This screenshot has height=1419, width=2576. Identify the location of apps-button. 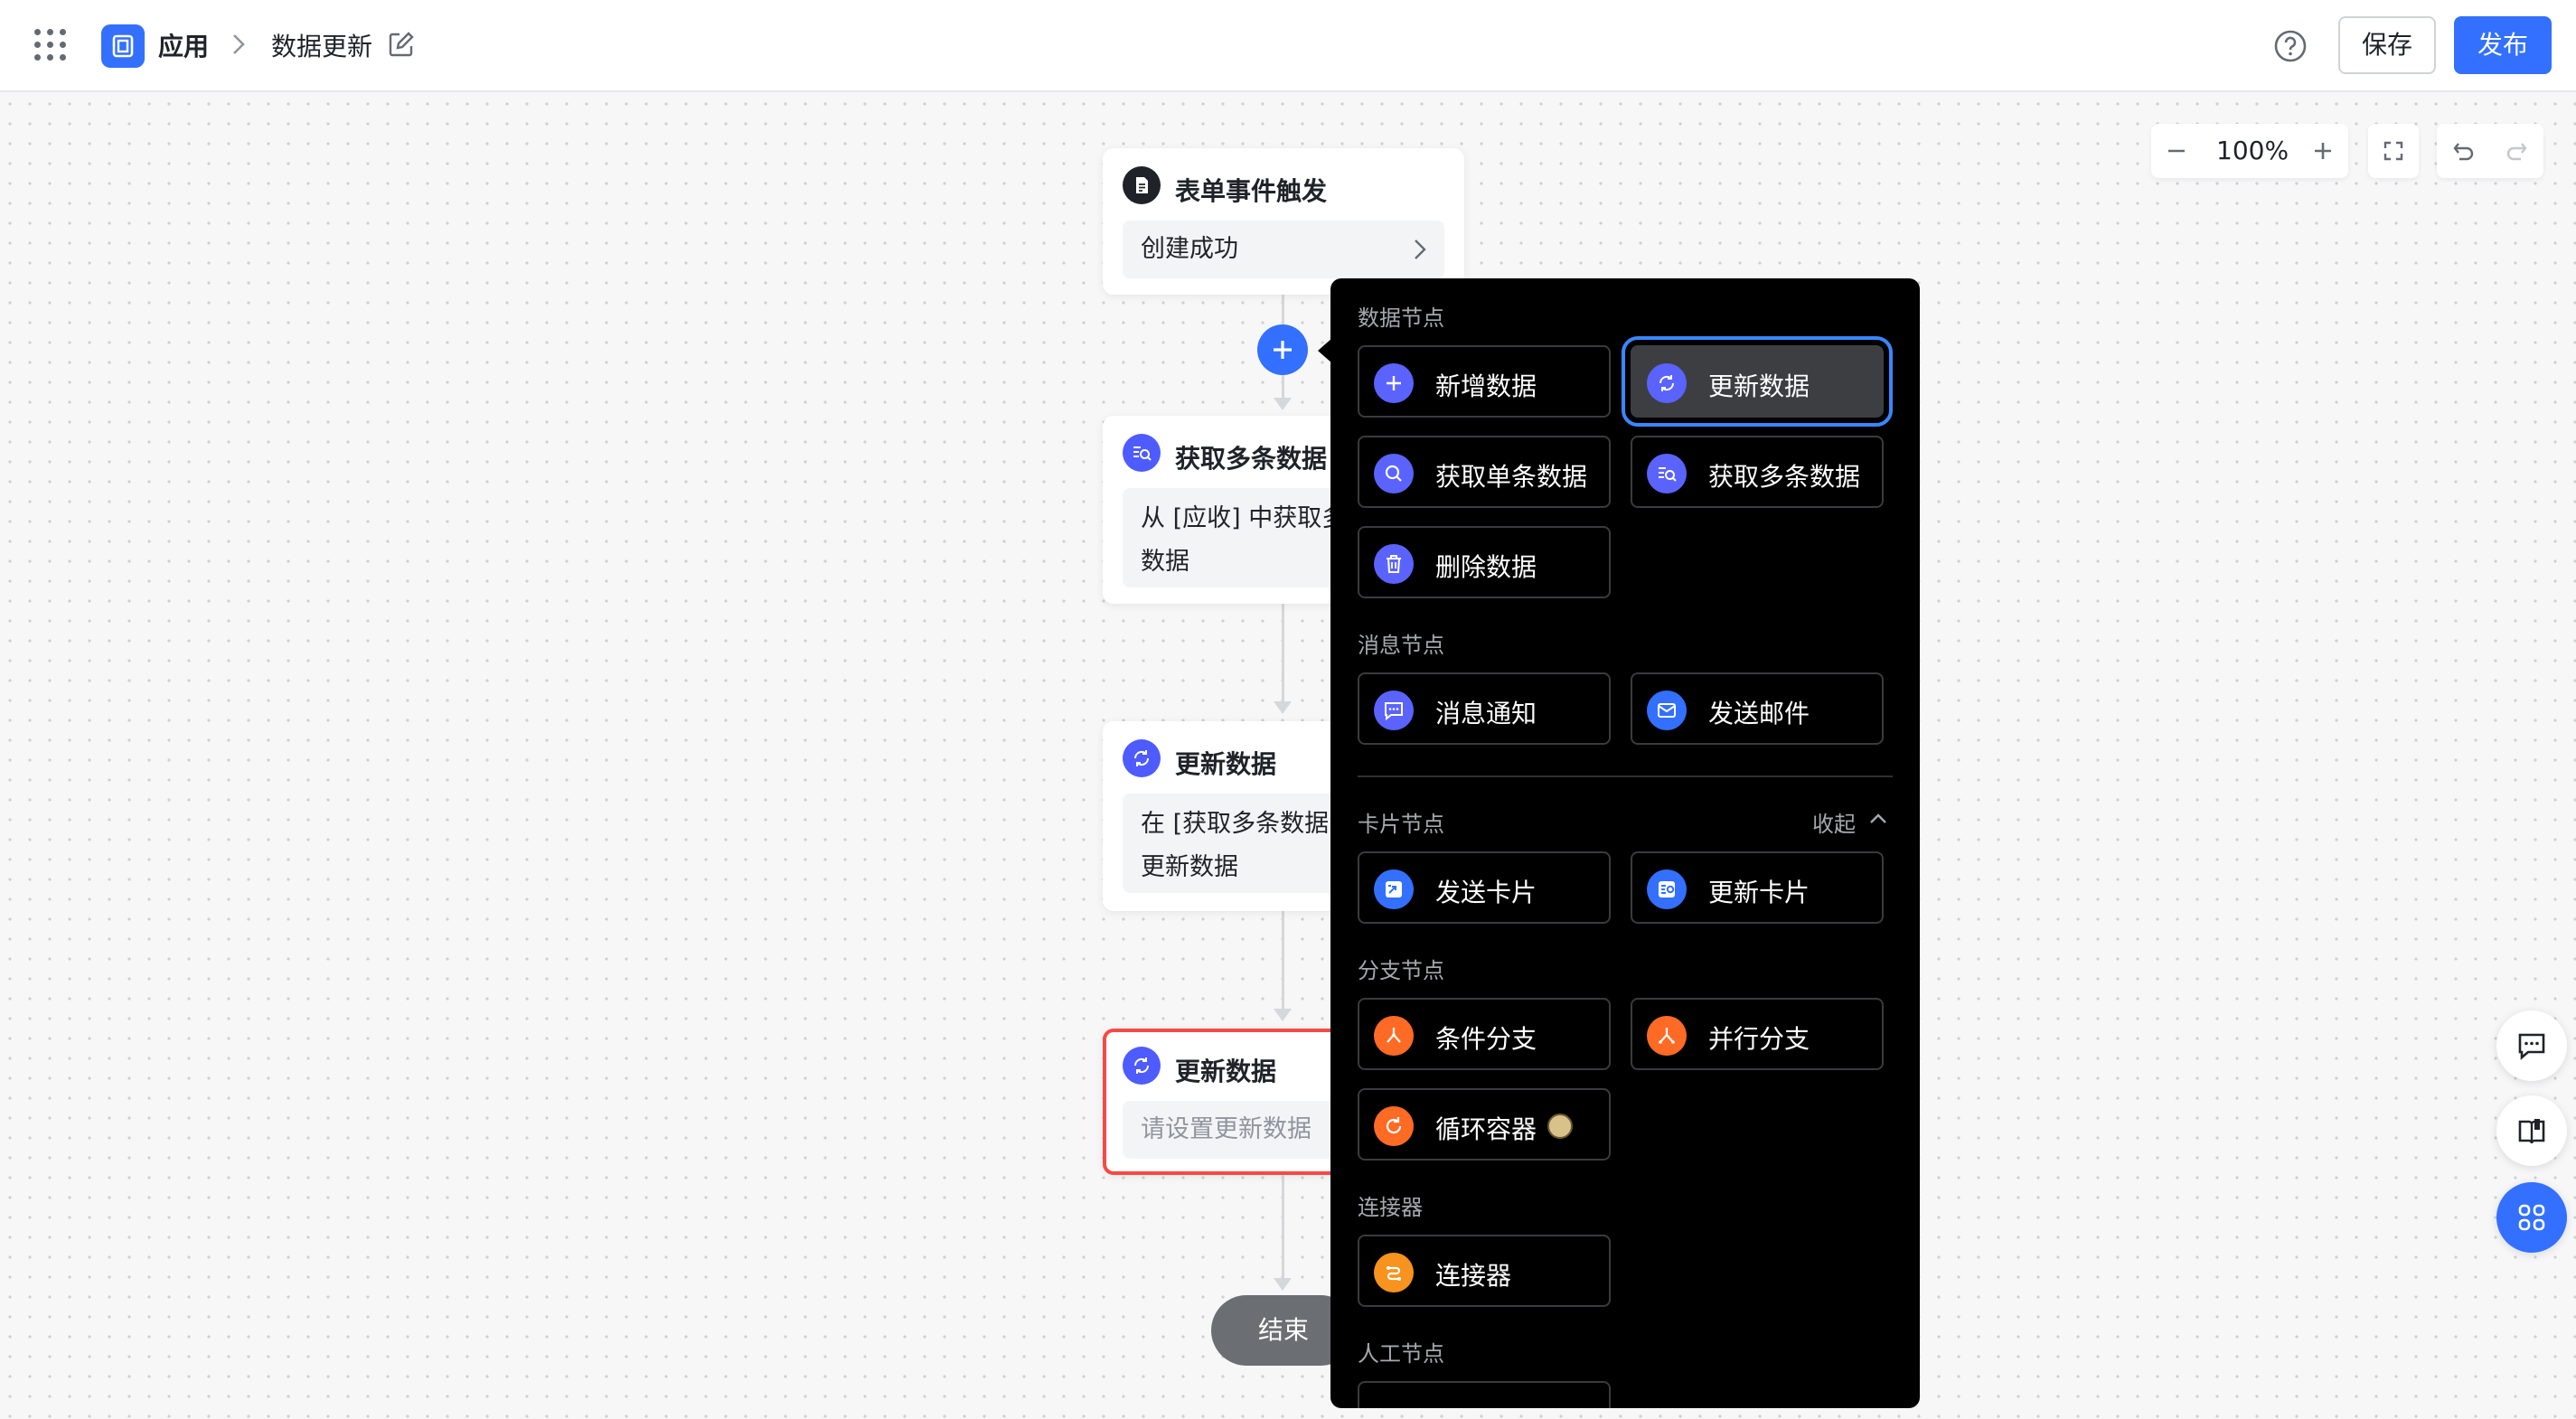
(2532, 1217).